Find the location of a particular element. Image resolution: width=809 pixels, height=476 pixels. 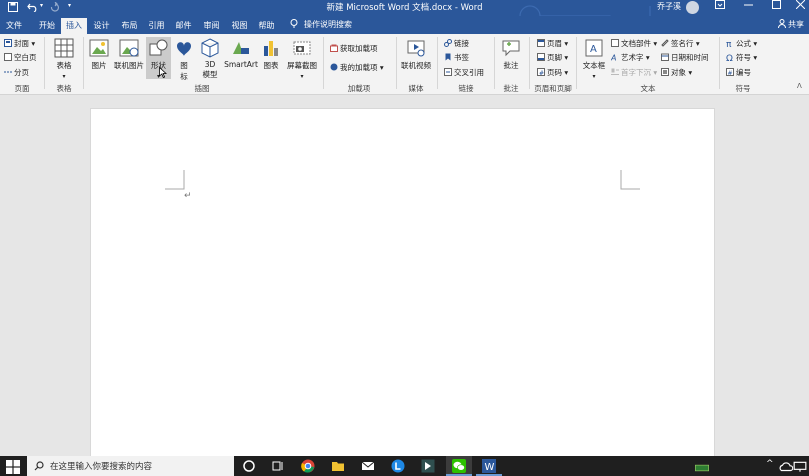

addins-group-label: 加载项 is located at coordinates (359, 88).